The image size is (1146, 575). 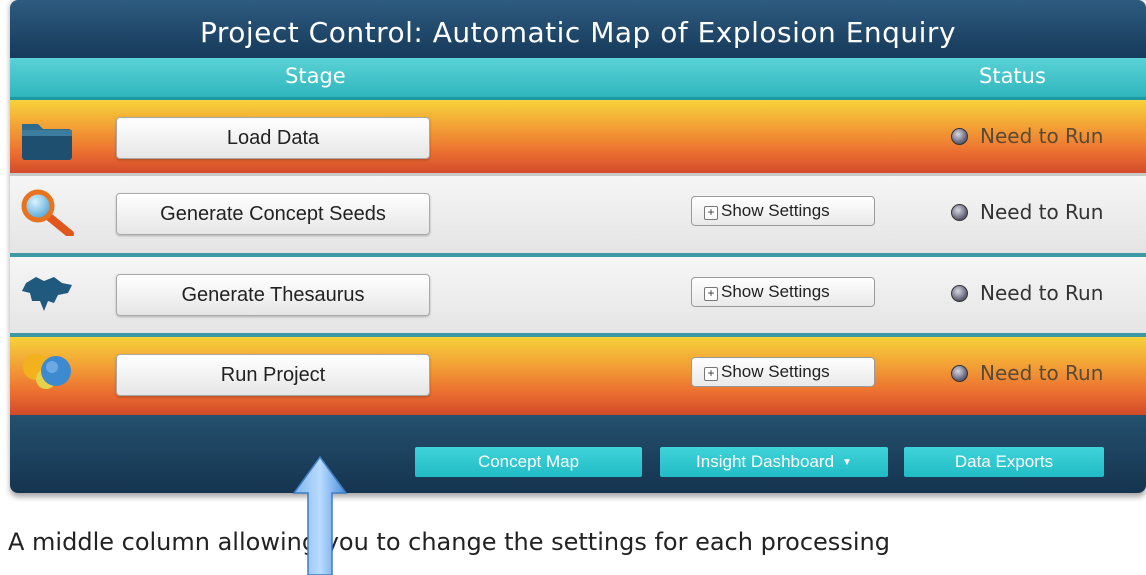 I want to click on spheres-icon, so click(x=47, y=371).